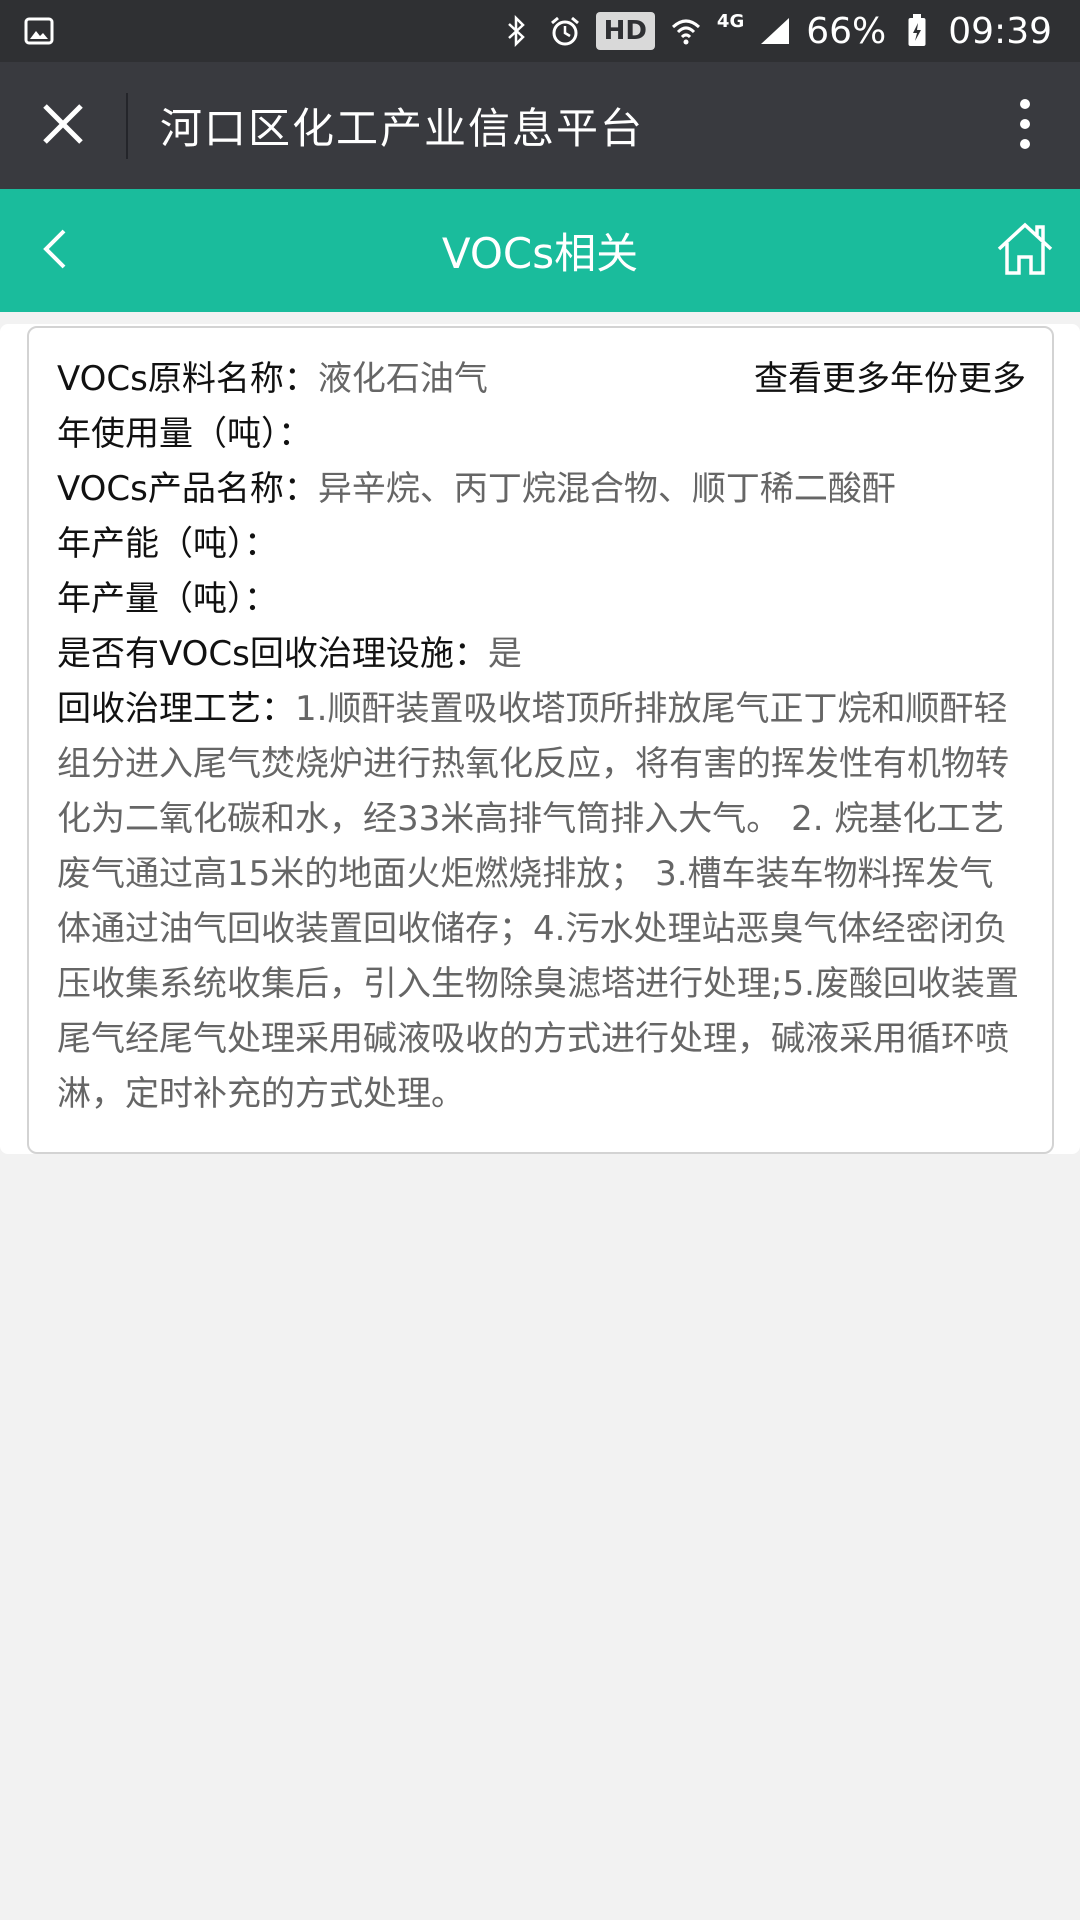  I want to click on hd-badge: HD, so click(625, 31).